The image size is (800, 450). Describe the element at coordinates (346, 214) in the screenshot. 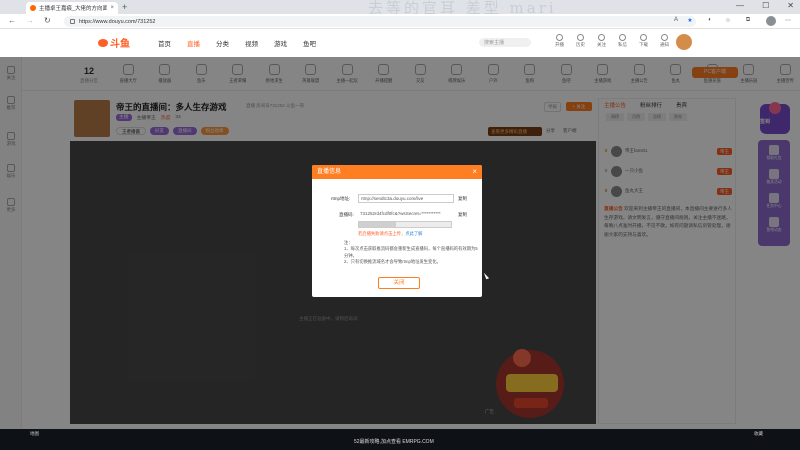

I see `code-label: 直播码:` at that location.